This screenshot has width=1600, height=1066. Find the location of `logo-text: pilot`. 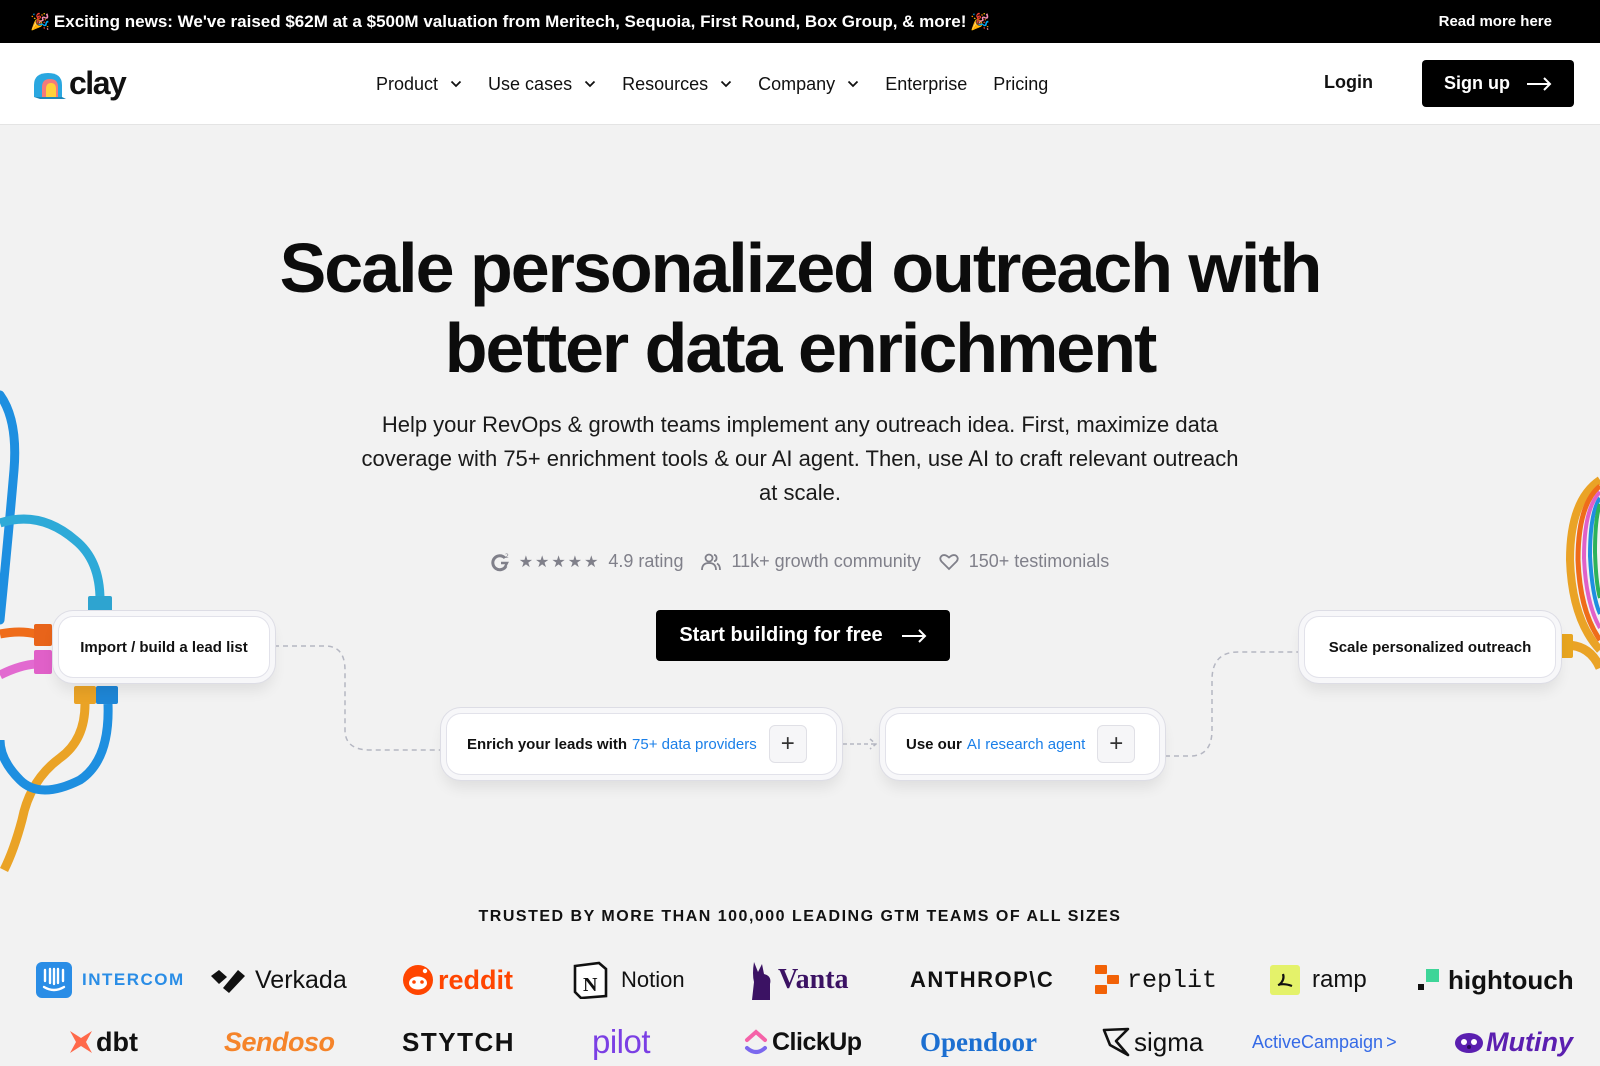

logo-text: pilot is located at coordinates (621, 1041).